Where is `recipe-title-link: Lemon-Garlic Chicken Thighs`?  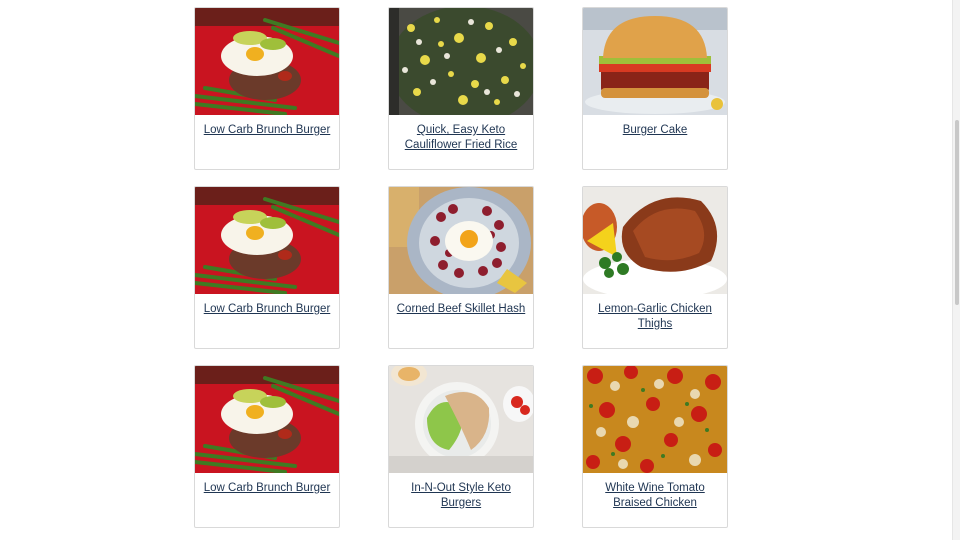 recipe-title-link: Lemon-Garlic Chicken Thighs is located at coordinates (655, 316).